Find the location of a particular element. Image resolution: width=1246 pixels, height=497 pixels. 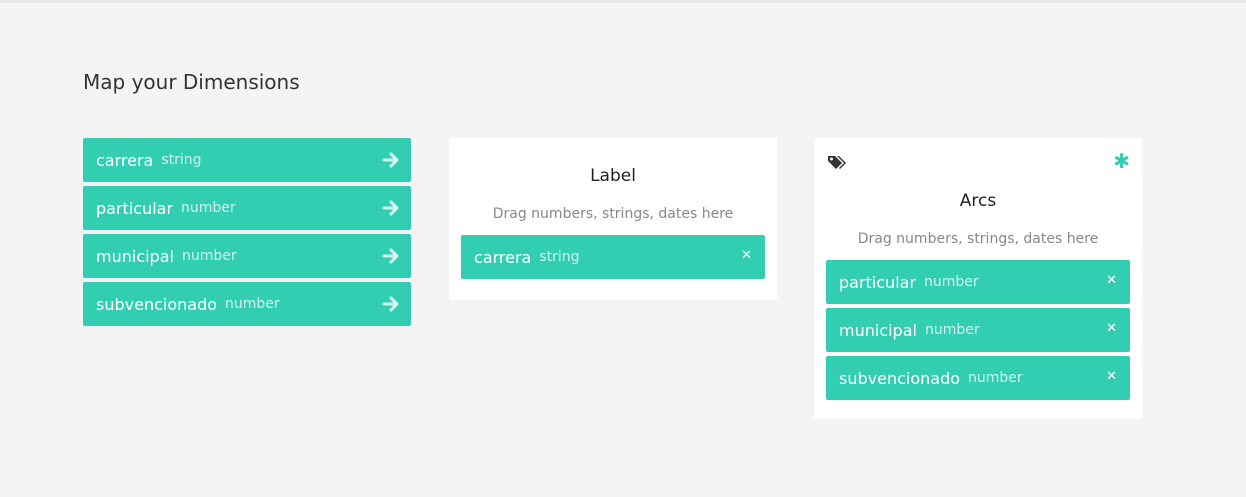

tags-icon is located at coordinates (837, 162).